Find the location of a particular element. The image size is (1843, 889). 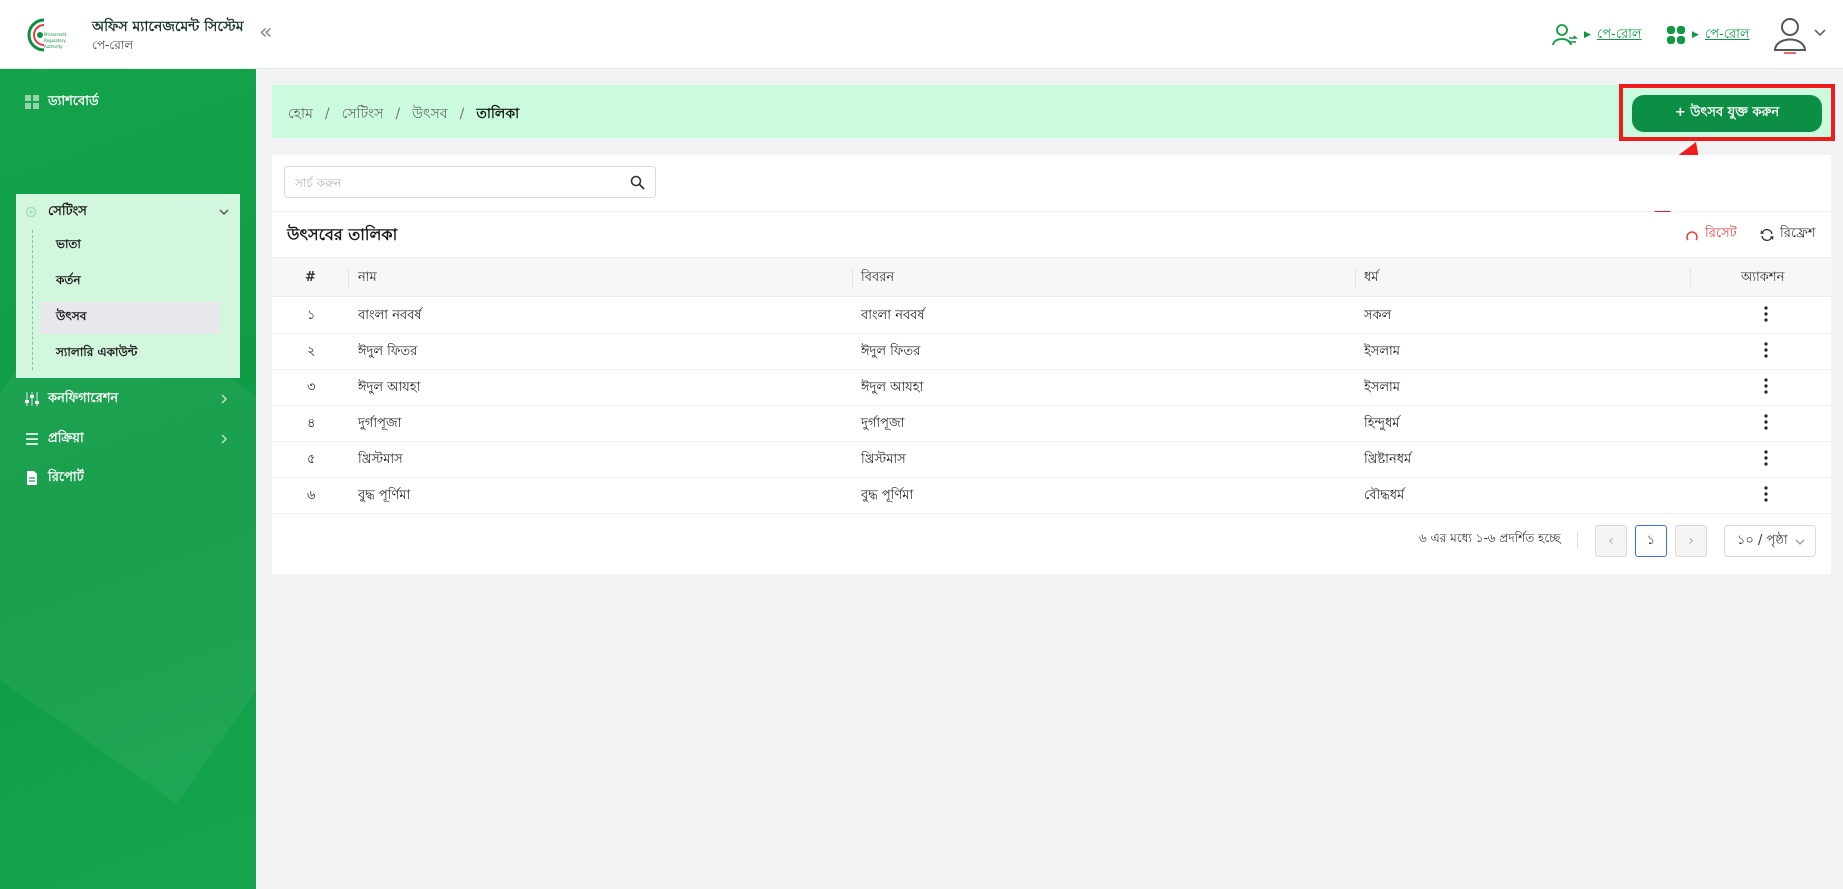

breadcrumb-settings: সেটিংস is located at coordinates (363, 114).